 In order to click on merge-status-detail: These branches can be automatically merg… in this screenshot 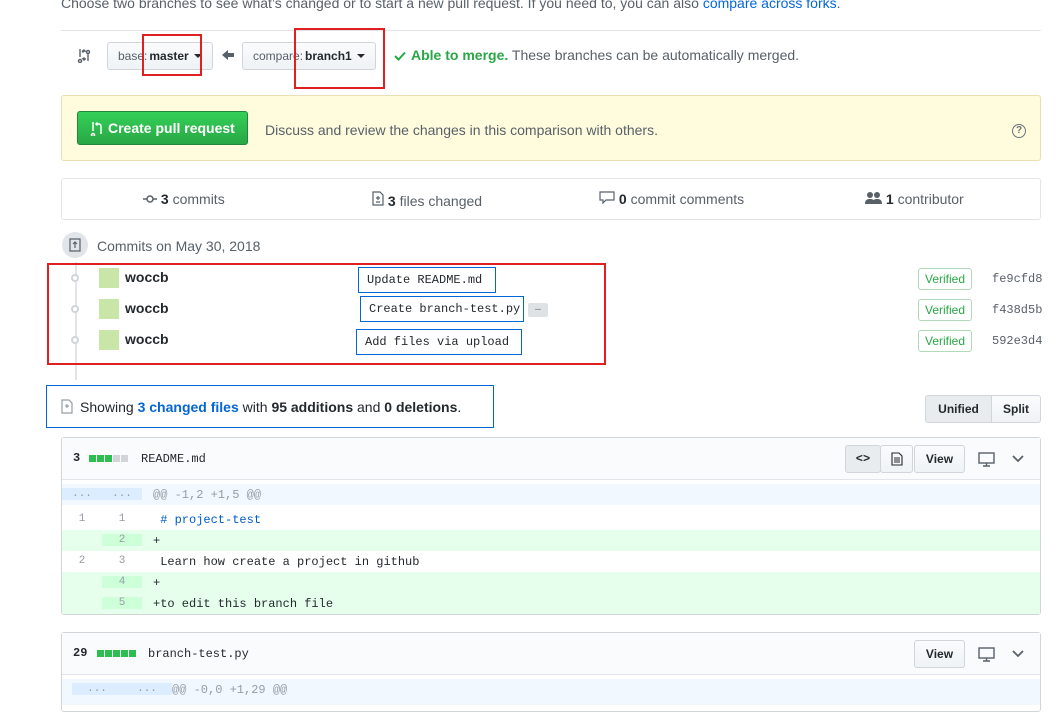, I will do `click(655, 55)`.